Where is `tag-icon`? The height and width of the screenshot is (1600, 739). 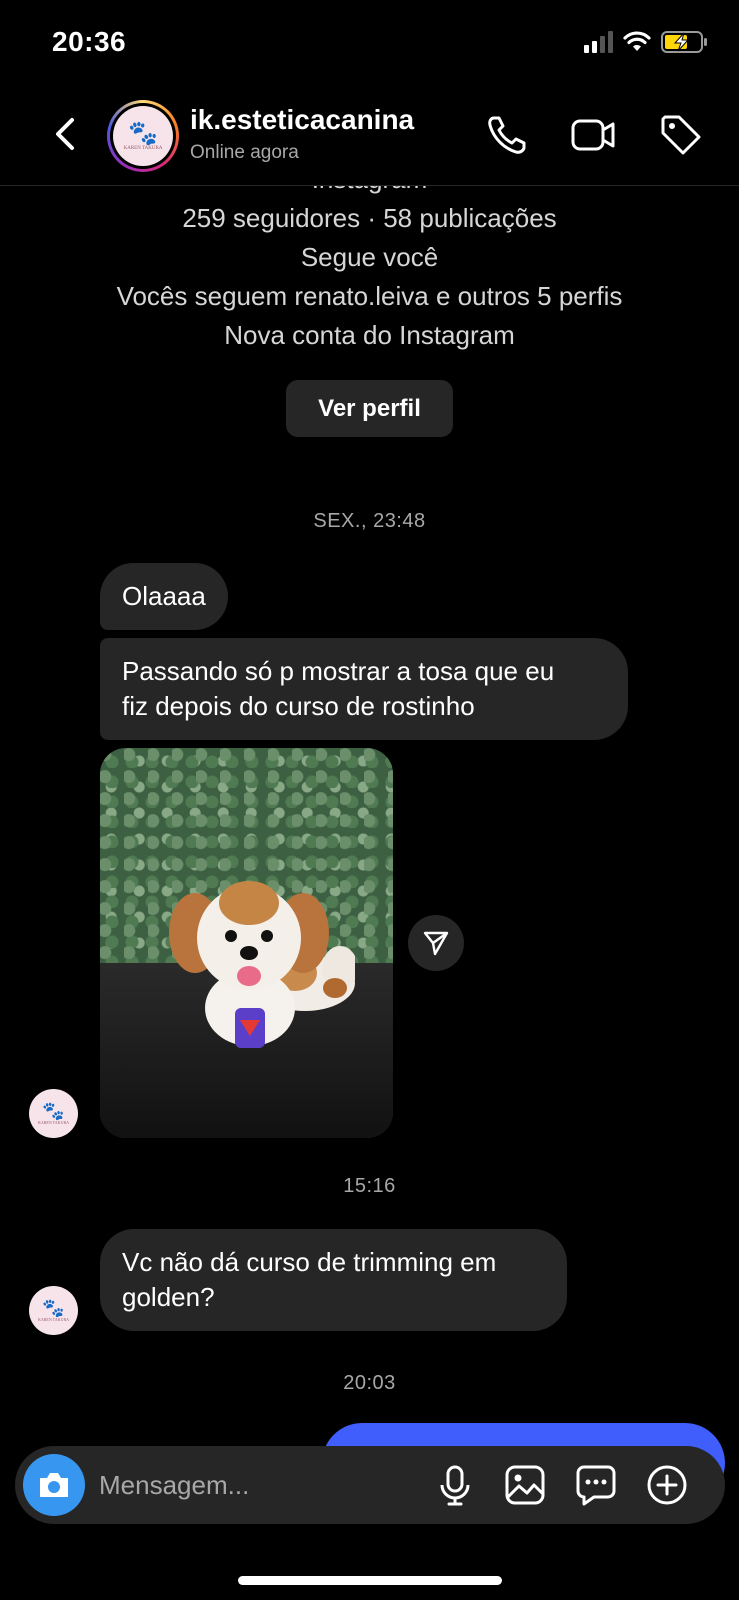
tag-icon is located at coordinates (681, 135).